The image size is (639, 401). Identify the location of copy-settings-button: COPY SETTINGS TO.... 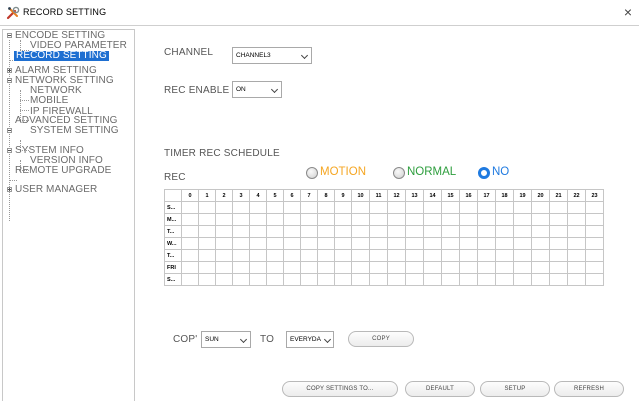
(340, 389).